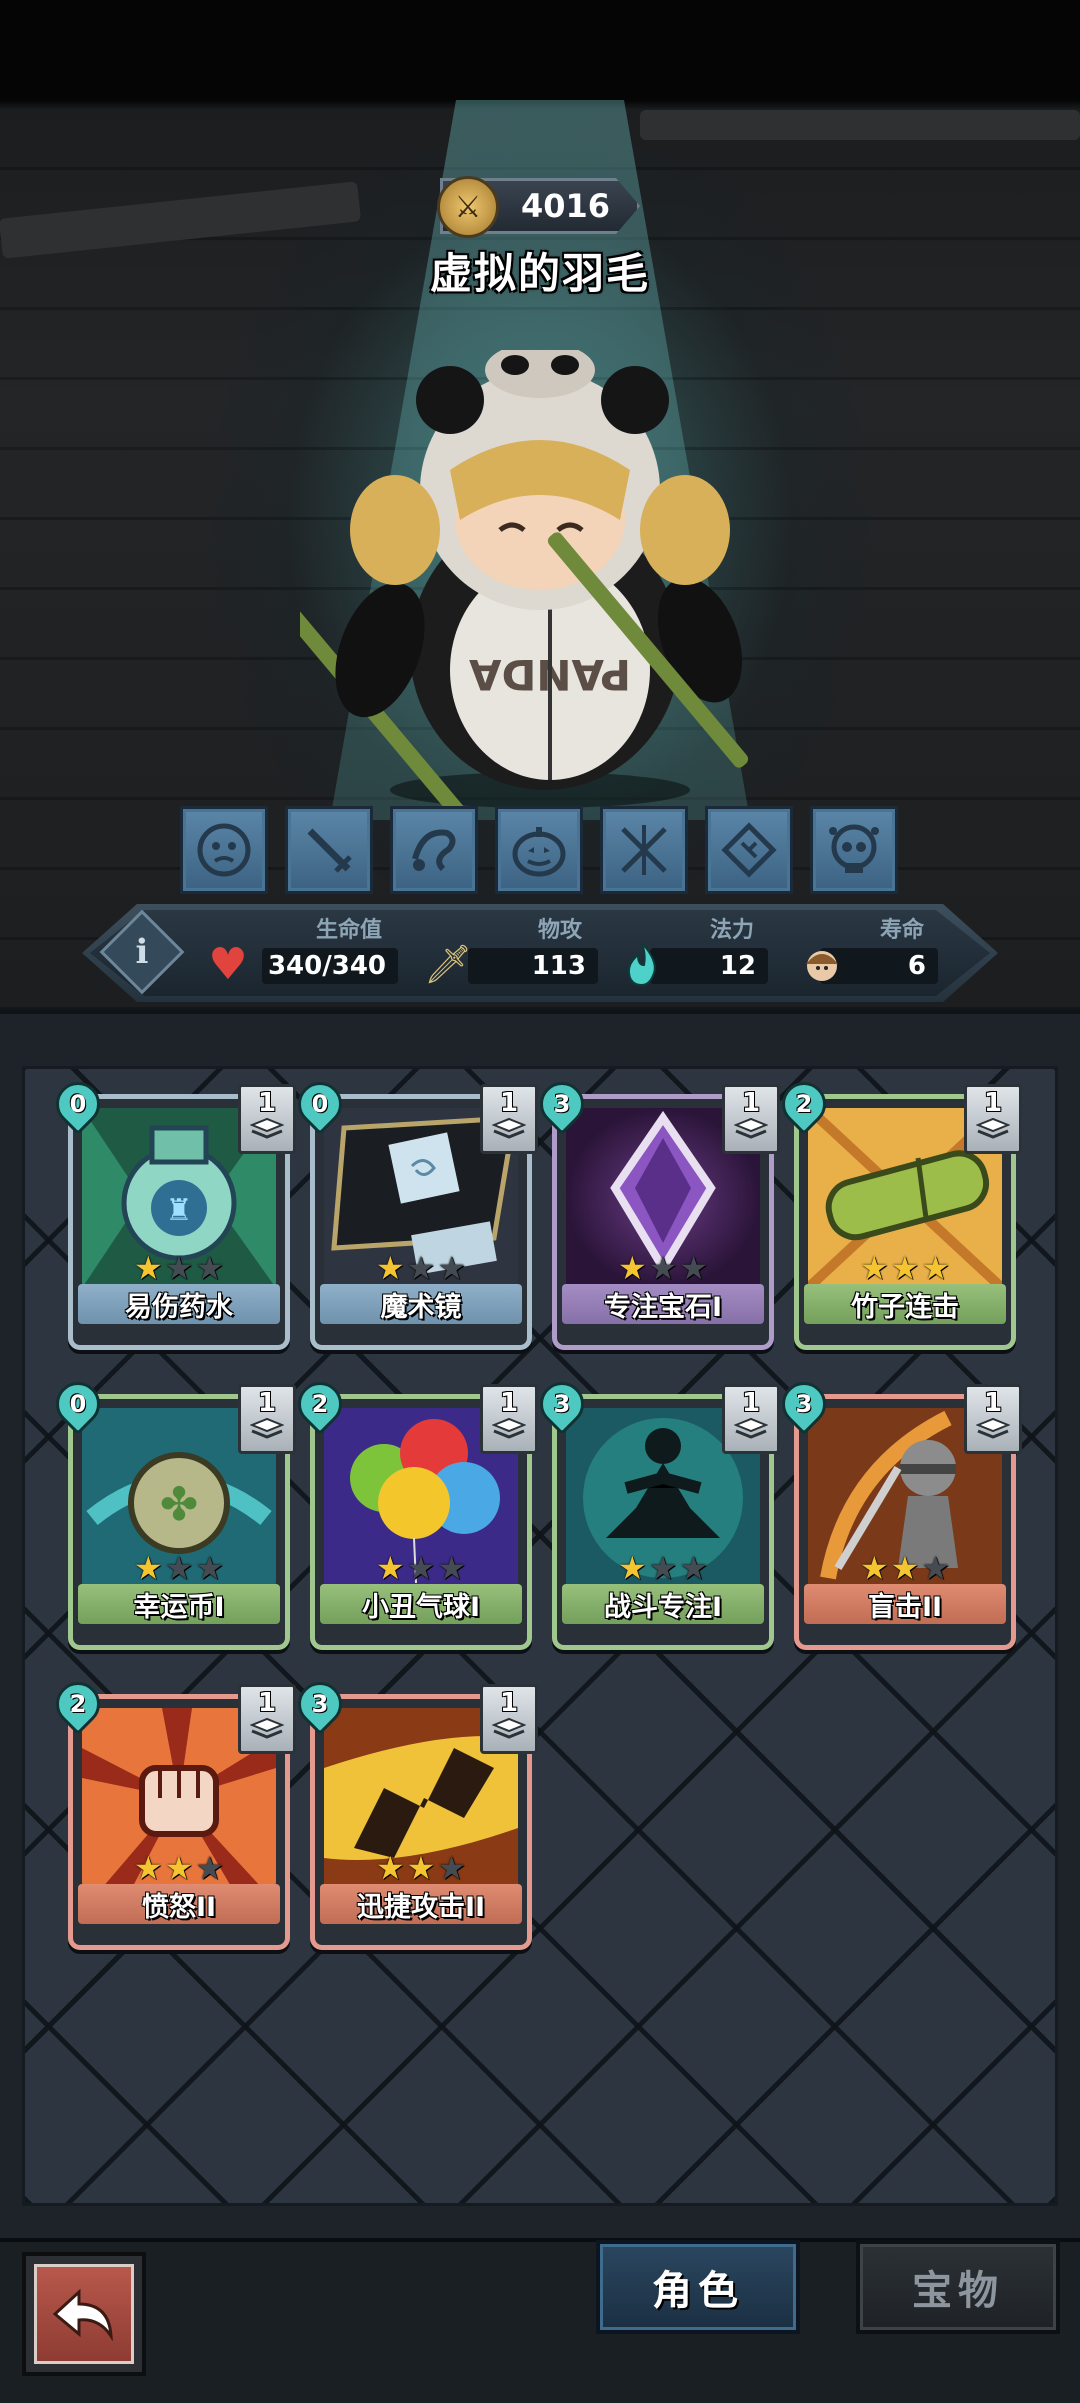 This screenshot has height=2403, width=1080. What do you see at coordinates (413, 1811) in the screenshot?
I see `card-swift: ★ ★ ★ 迅捷攻击II 3 1` at bounding box center [413, 1811].